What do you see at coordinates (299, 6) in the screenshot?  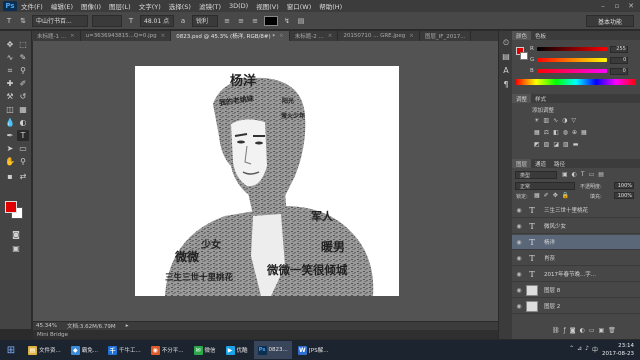 I see `menu-window: 窗口(W)` at bounding box center [299, 6].